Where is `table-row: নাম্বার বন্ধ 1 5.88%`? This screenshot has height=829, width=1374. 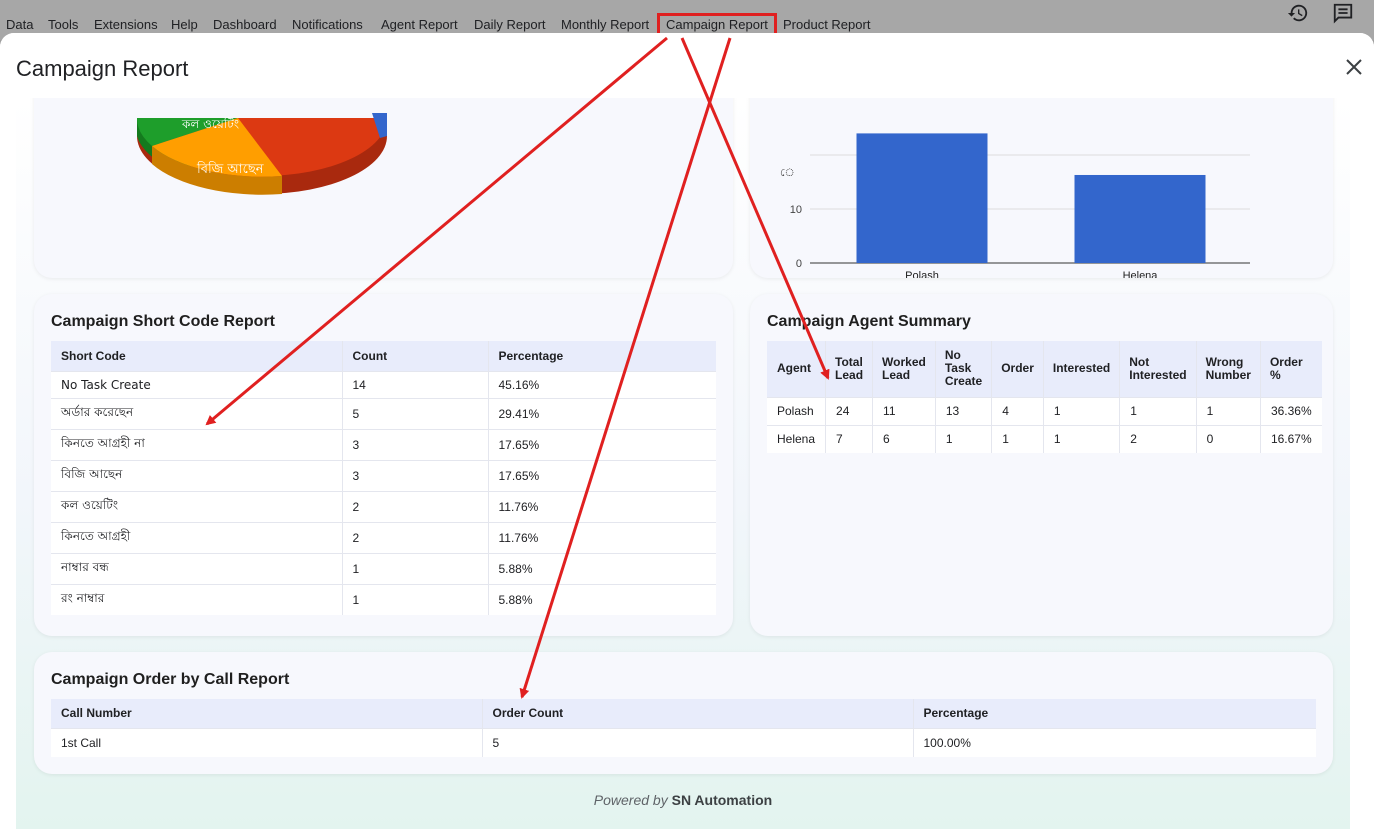 table-row: নাম্বার বন্ধ 1 5.88% is located at coordinates (383, 568).